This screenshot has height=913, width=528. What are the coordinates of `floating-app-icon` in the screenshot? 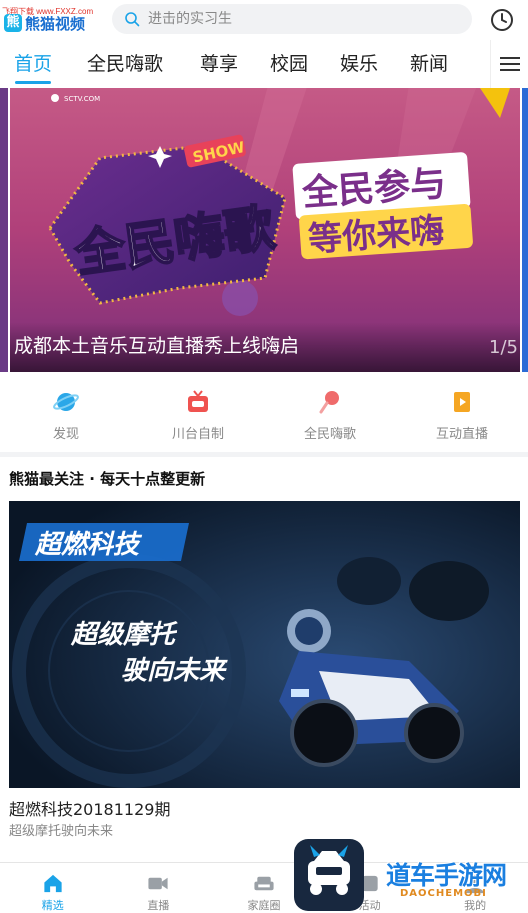 It's located at (329, 875).